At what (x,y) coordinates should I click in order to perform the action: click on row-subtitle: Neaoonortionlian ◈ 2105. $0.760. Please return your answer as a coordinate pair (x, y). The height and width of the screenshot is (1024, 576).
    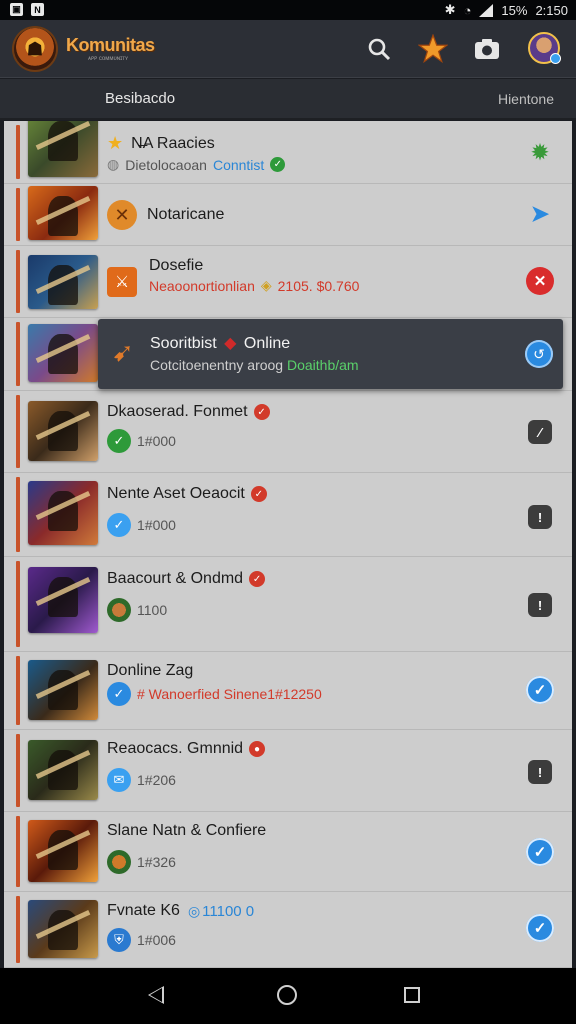
    Looking at the image, I should click on (254, 285).